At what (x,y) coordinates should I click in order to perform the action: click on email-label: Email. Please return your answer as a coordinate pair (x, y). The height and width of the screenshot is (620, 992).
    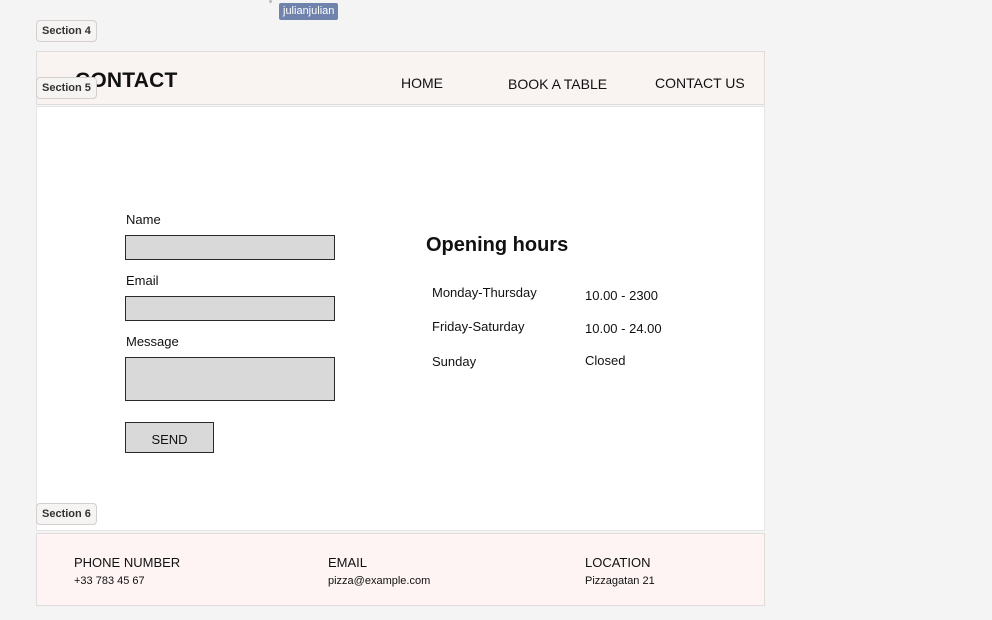
    Looking at the image, I should click on (142, 280).